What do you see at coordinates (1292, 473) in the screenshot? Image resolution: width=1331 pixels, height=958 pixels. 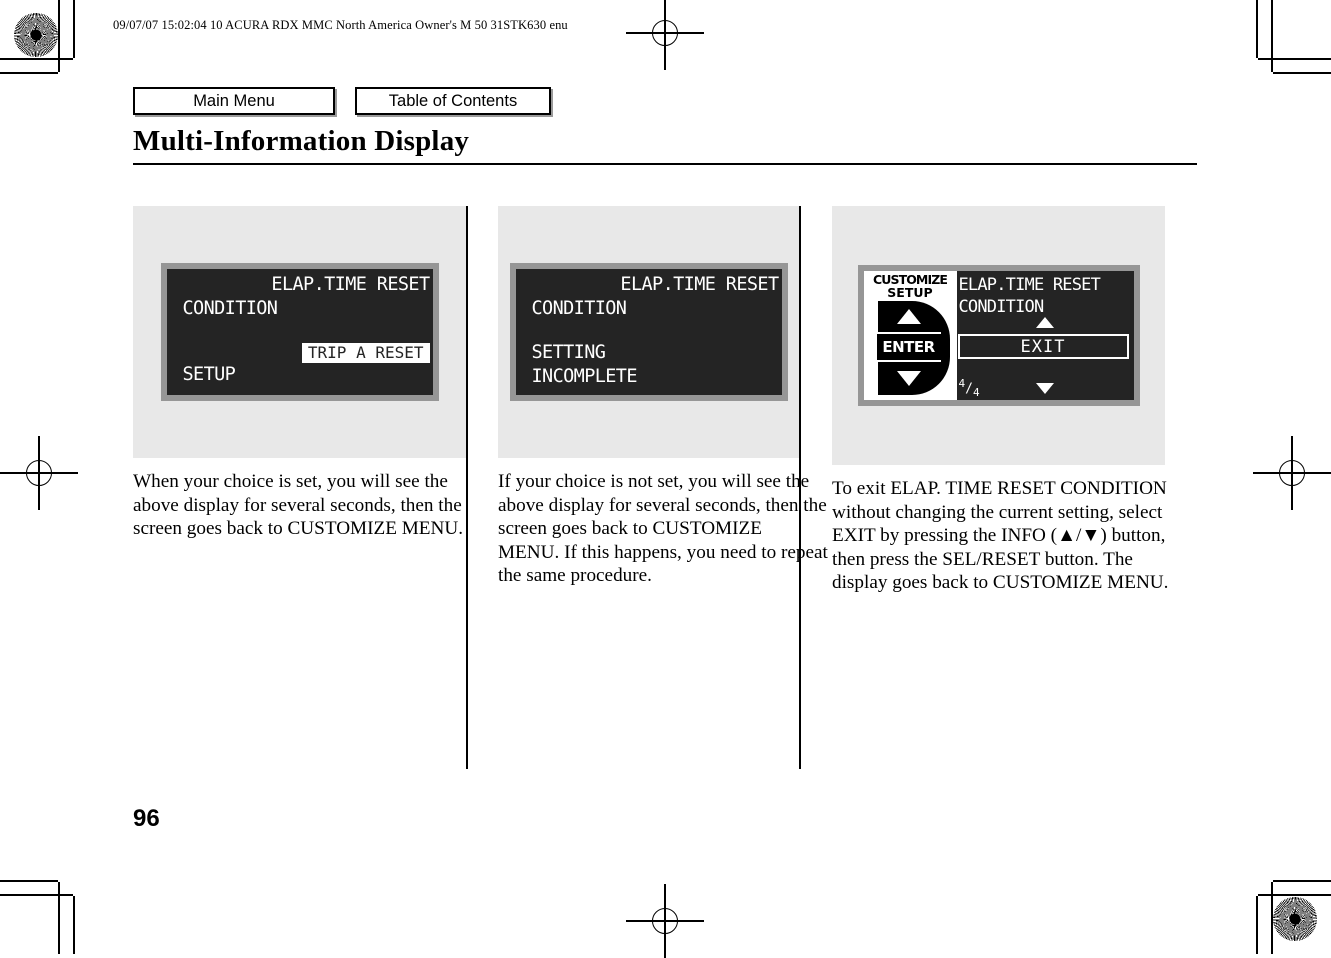 I see `registration-target-right` at bounding box center [1292, 473].